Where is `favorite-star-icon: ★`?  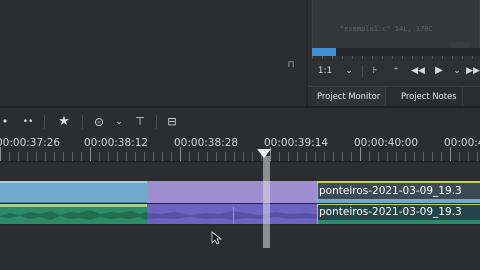 favorite-star-icon: ★ is located at coordinates (64, 122).